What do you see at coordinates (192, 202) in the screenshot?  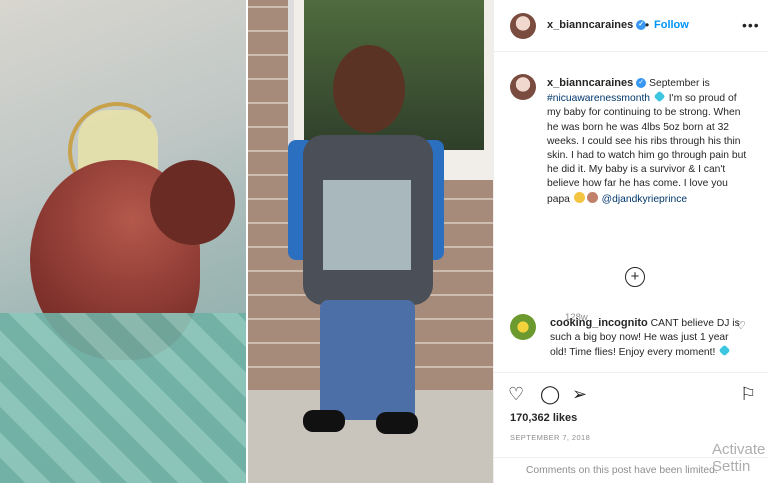 I see `baby-head` at bounding box center [192, 202].